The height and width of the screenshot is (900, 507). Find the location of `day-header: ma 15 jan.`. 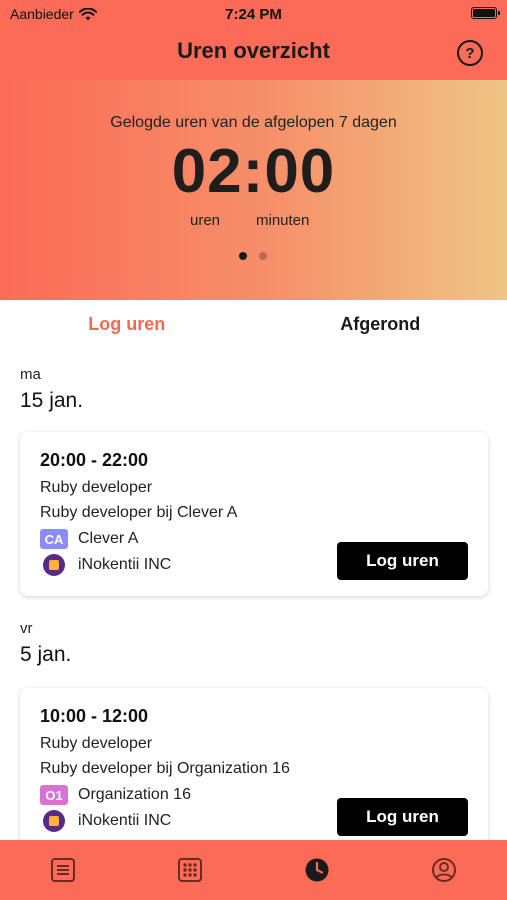

day-header: ma 15 jan. is located at coordinates (51, 389).